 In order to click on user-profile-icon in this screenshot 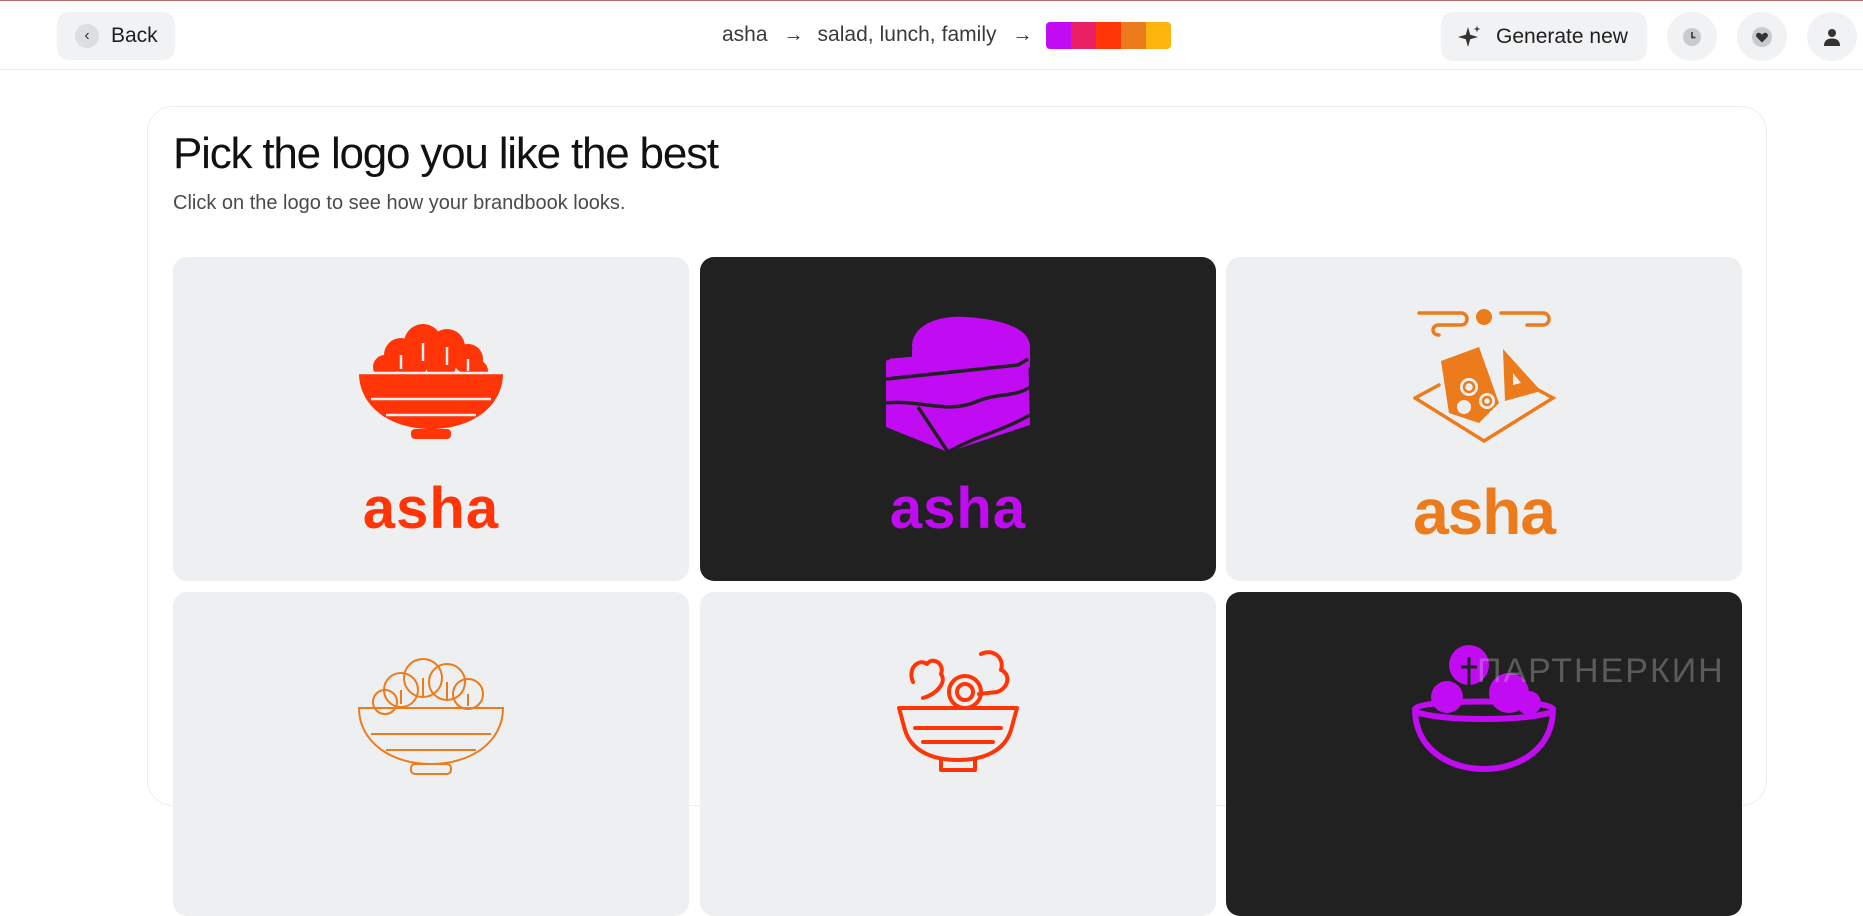, I will do `click(1832, 37)`.